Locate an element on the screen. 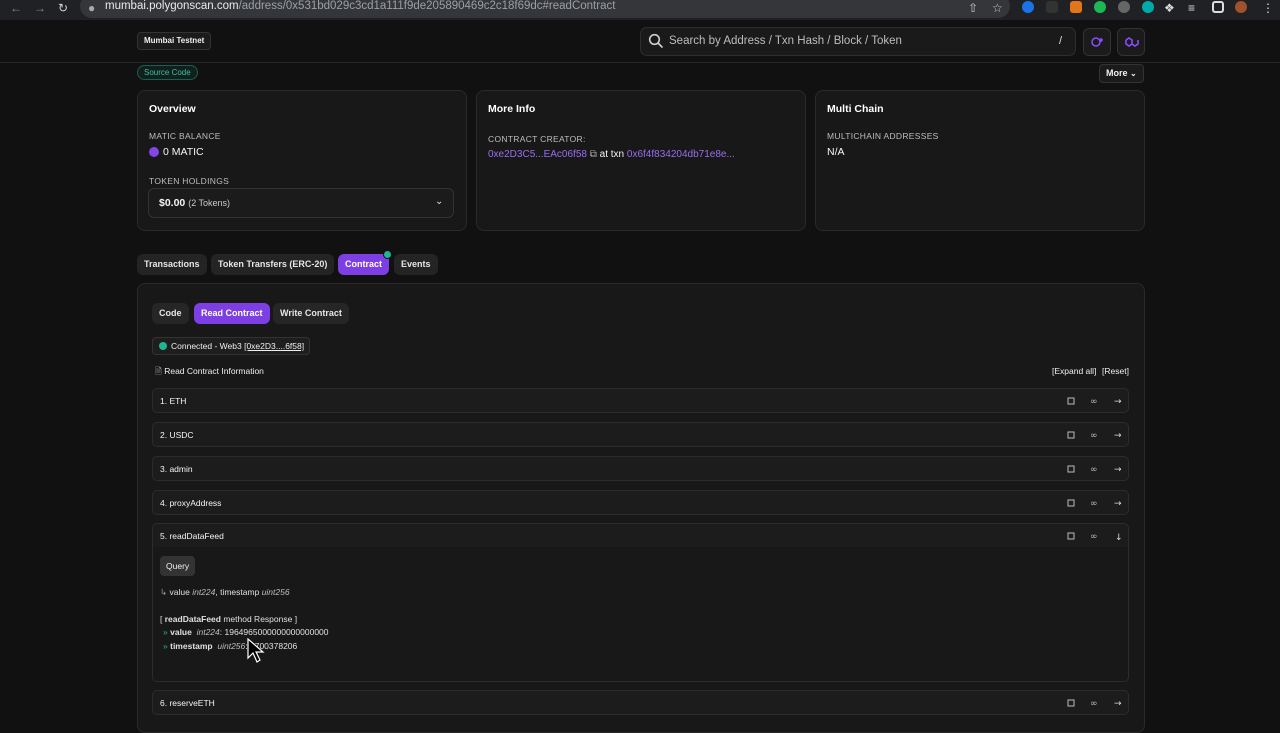 The height and width of the screenshot is (733, 1280). tab-transactions: Transactions is located at coordinates (172, 264).